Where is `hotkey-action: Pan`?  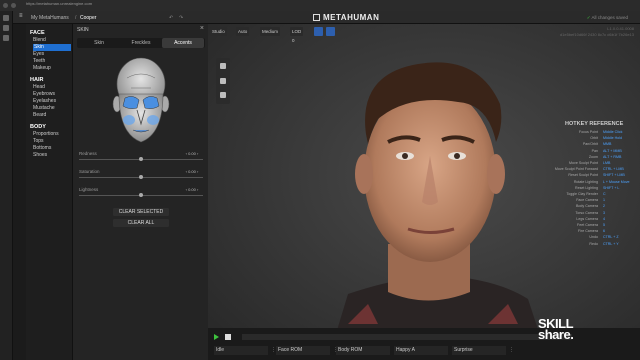 hotkey-action: Pan is located at coordinates (594, 150).